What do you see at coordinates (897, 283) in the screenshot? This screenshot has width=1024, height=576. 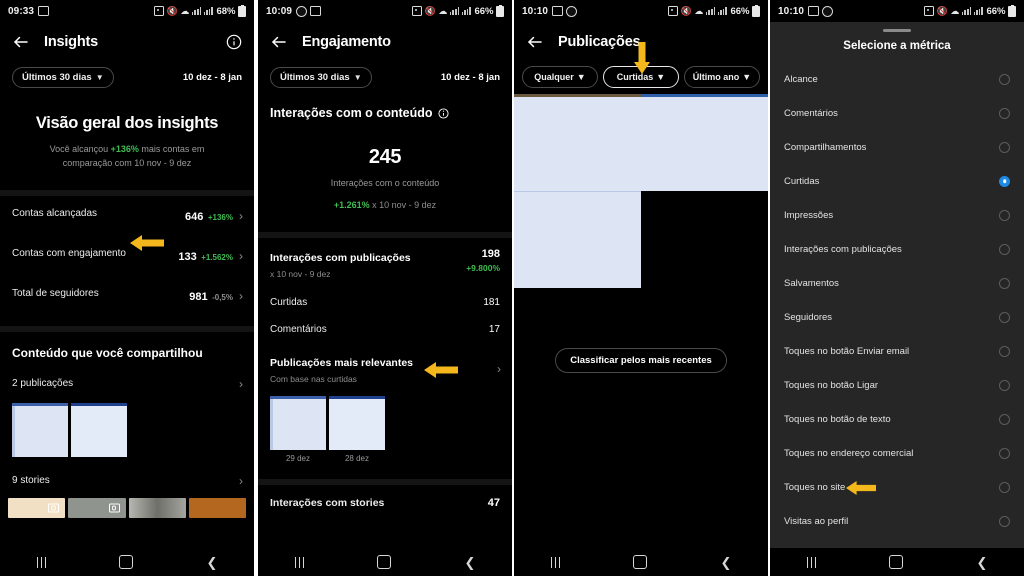 I see `metric-option-salvamentos: Salvamentos` at bounding box center [897, 283].